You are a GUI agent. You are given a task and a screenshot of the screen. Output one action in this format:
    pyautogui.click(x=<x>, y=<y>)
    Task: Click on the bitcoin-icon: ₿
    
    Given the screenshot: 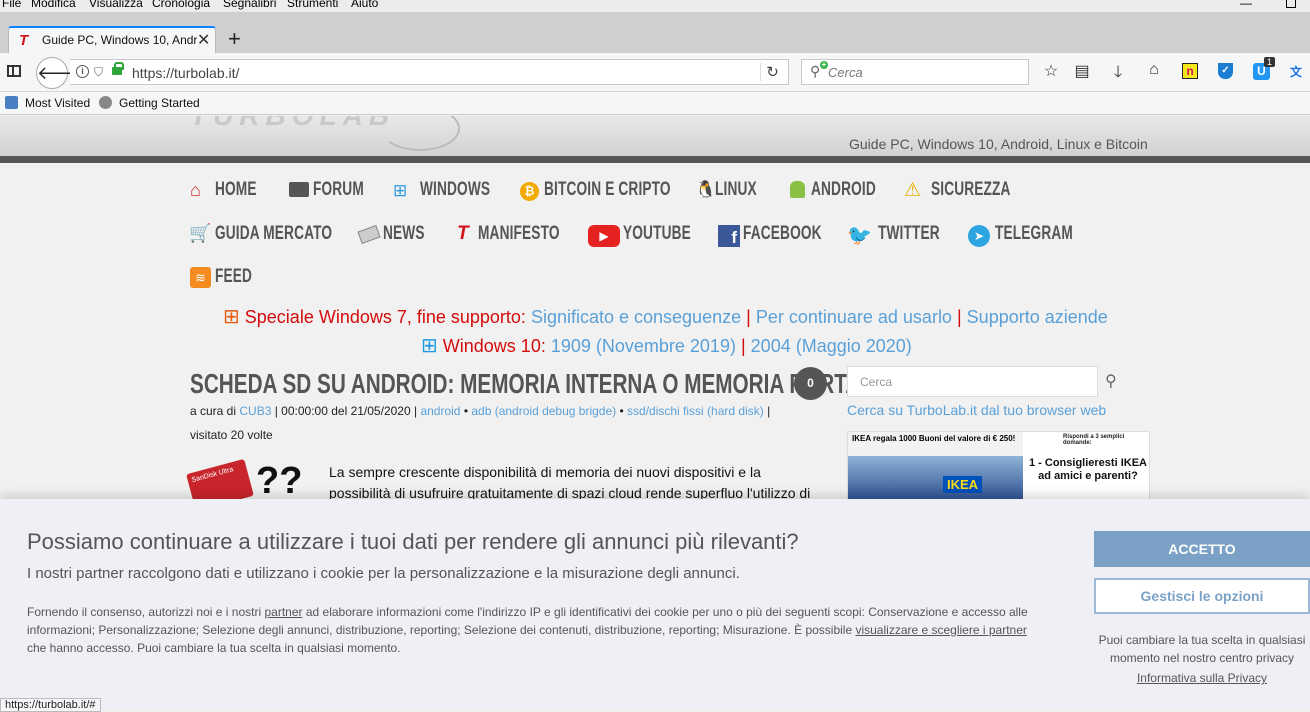 What is the action you would take?
    pyautogui.click(x=529, y=191)
    